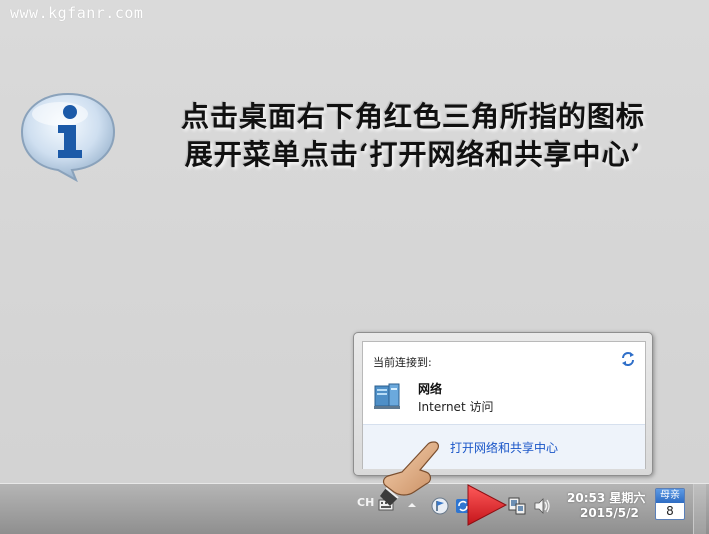  Describe the element at coordinates (354, 508) in the screenshot. I see `taskbar: CH 20:53 星期六 2015/5/2 母亲 8` at that location.